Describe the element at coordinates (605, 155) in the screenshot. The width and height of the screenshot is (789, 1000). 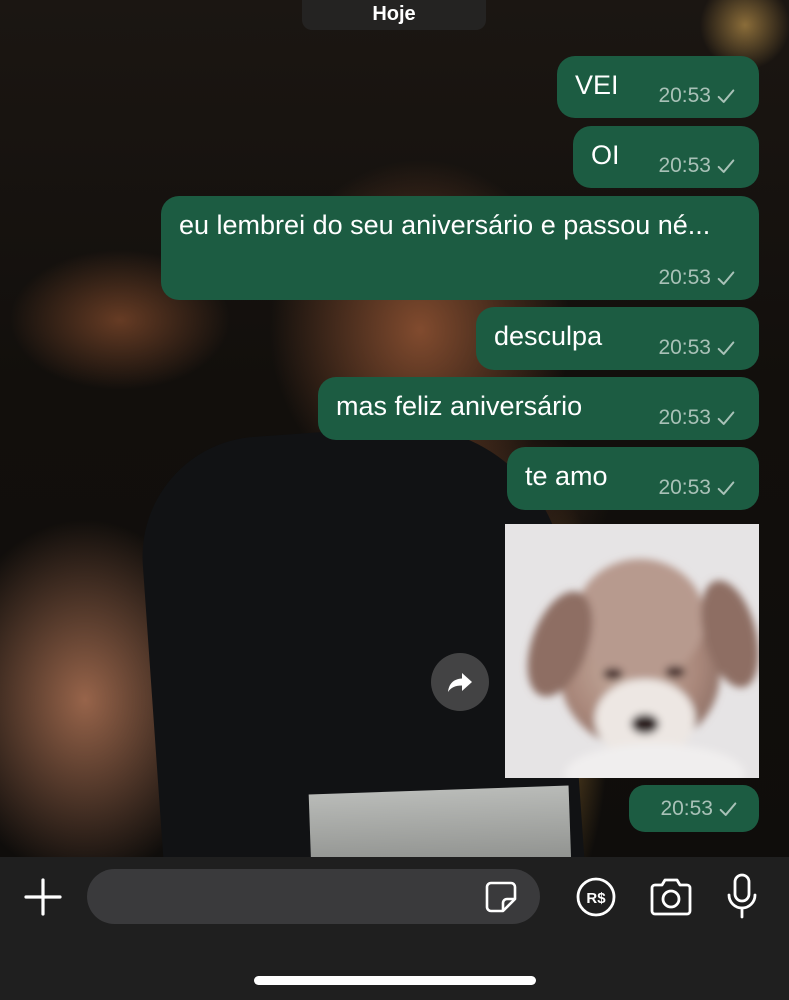
I see `message-text: OI` at that location.